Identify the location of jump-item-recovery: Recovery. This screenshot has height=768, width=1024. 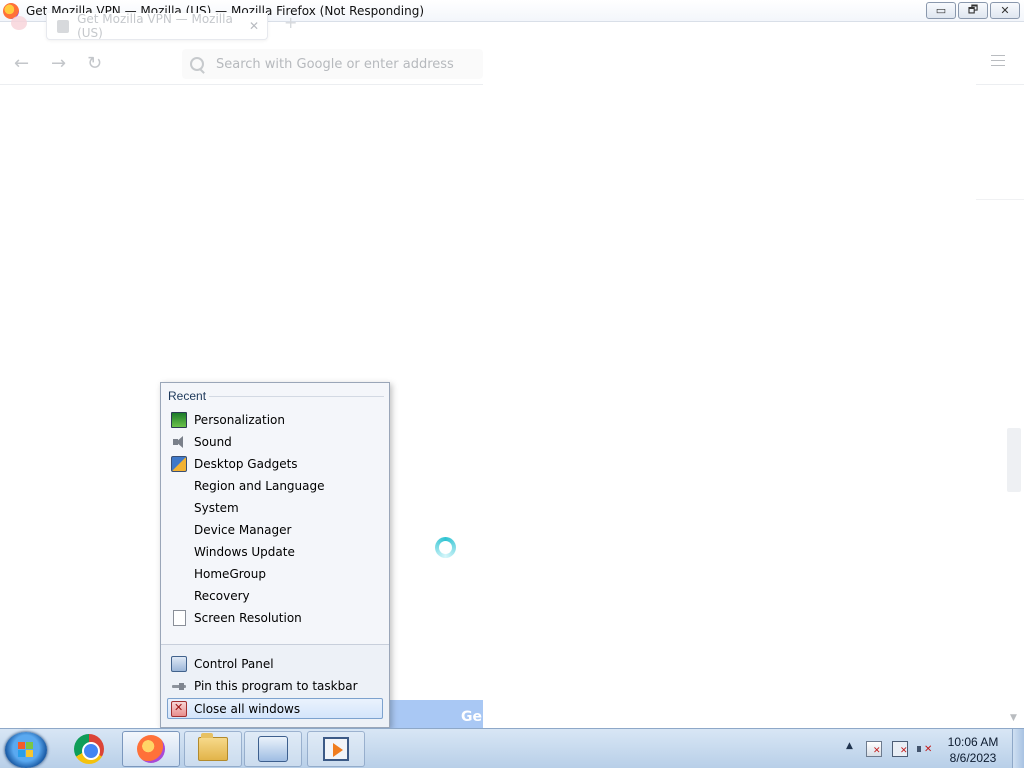
(275, 595).